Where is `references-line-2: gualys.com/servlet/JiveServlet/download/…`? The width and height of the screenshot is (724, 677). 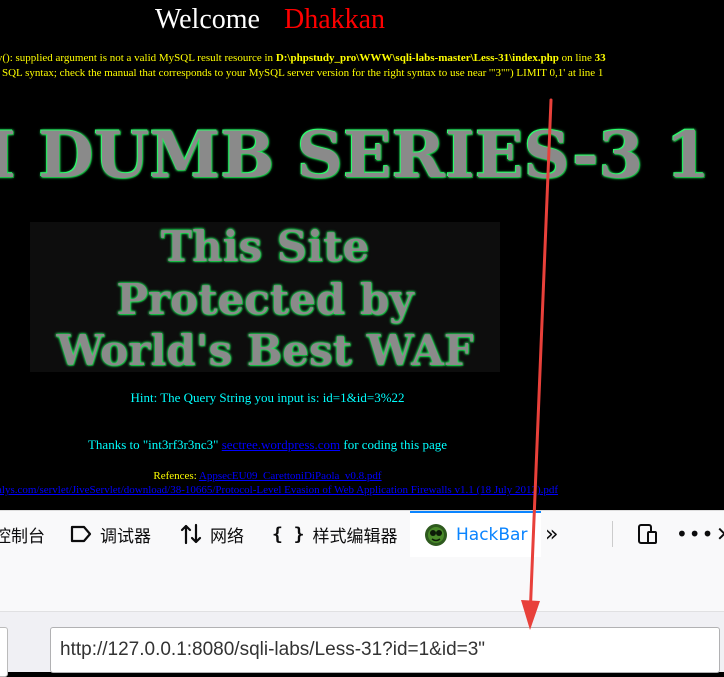 references-line-2: gualys.com/servlet/JiveServlet/download/… is located at coordinates (279, 490).